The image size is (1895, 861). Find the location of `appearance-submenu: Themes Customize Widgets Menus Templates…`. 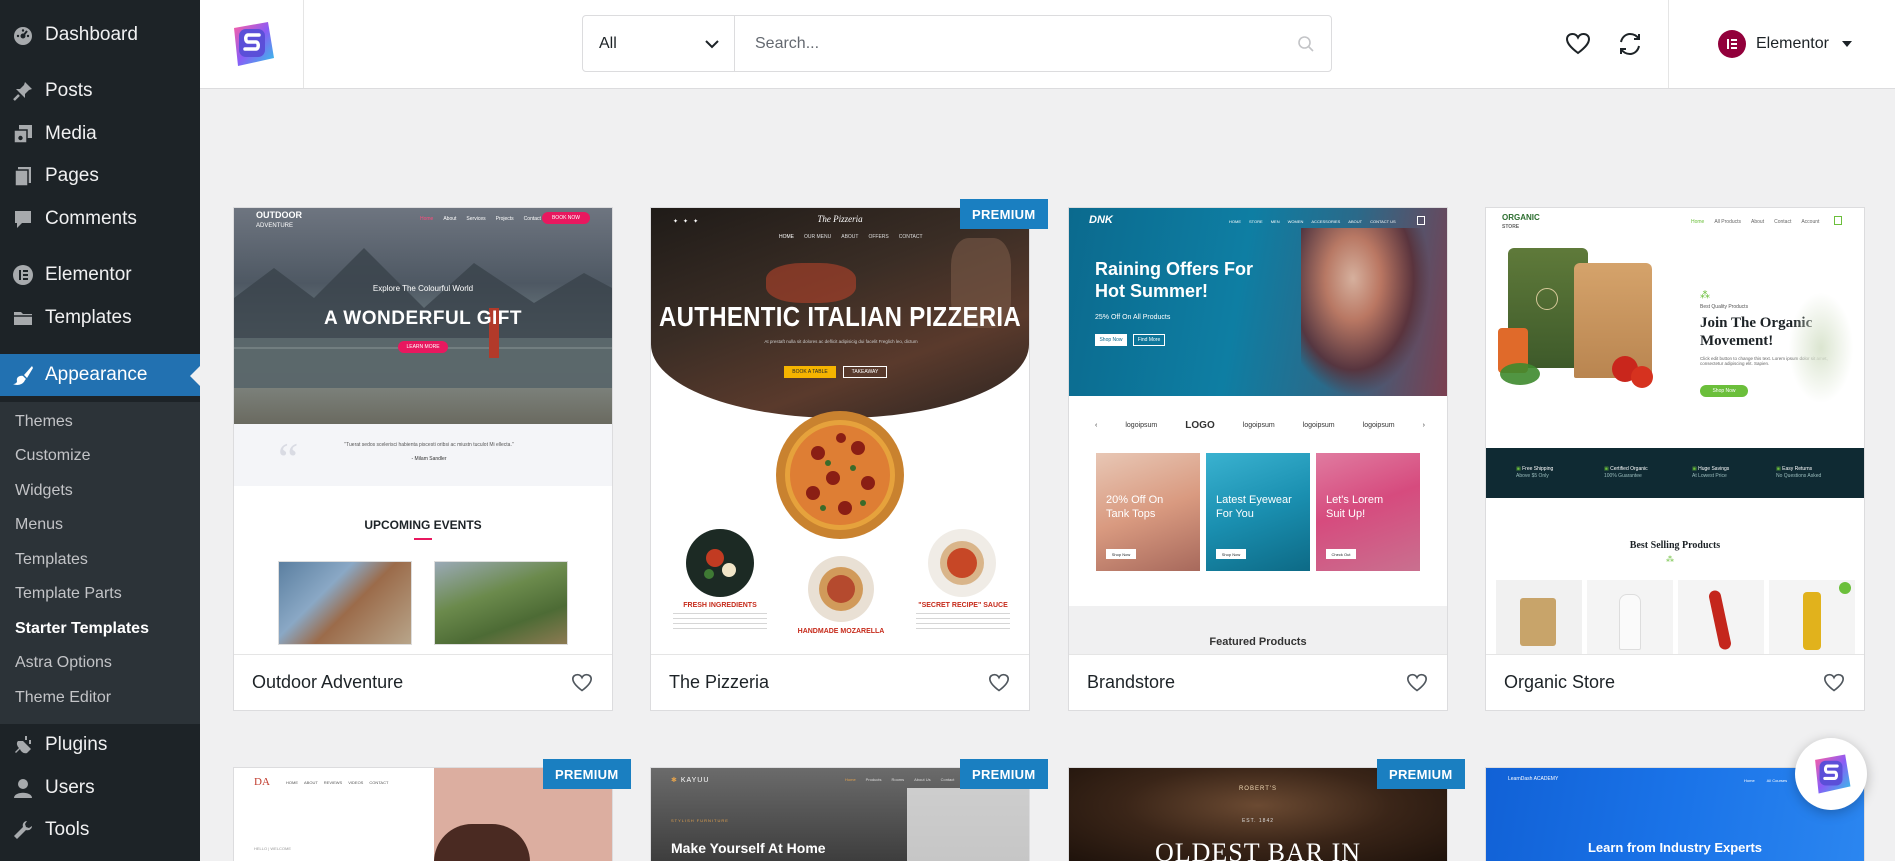

appearance-submenu: Themes Customize Widgets Menus Templates… is located at coordinates (100, 563).